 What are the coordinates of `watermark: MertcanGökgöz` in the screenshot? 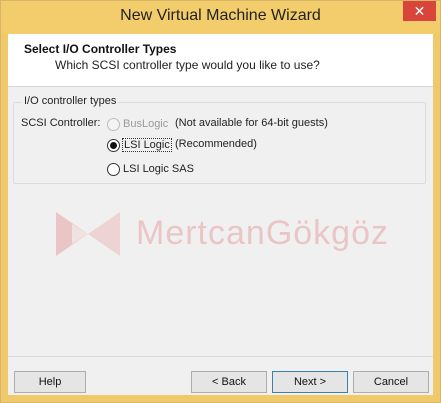 It's located at (228, 234).